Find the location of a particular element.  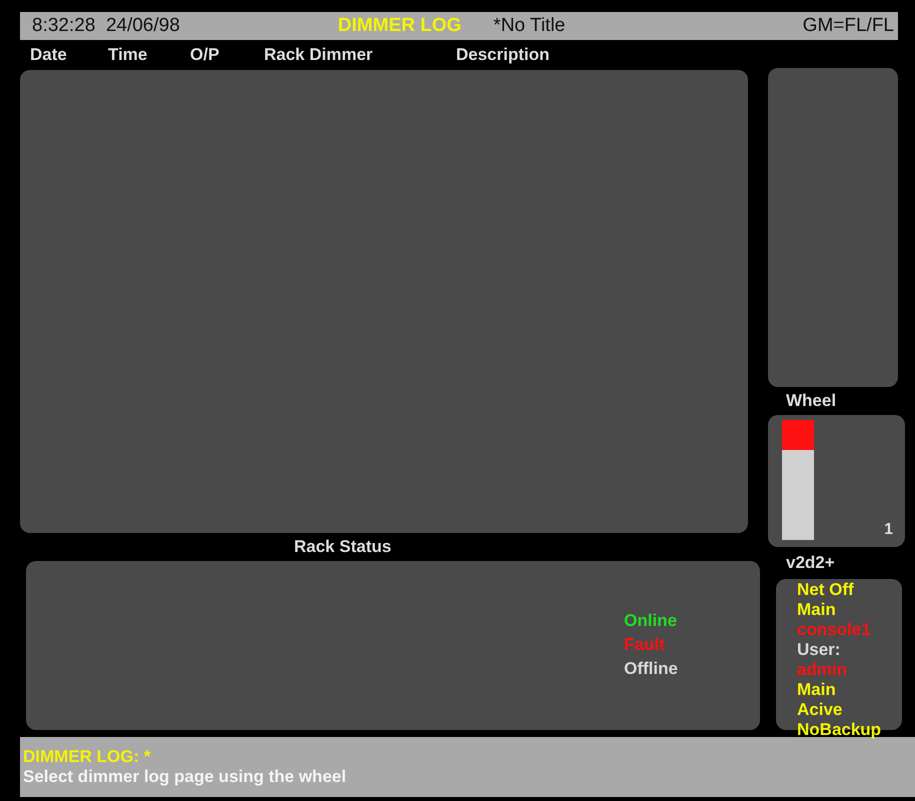

status-text: admin is located at coordinates (822, 670).